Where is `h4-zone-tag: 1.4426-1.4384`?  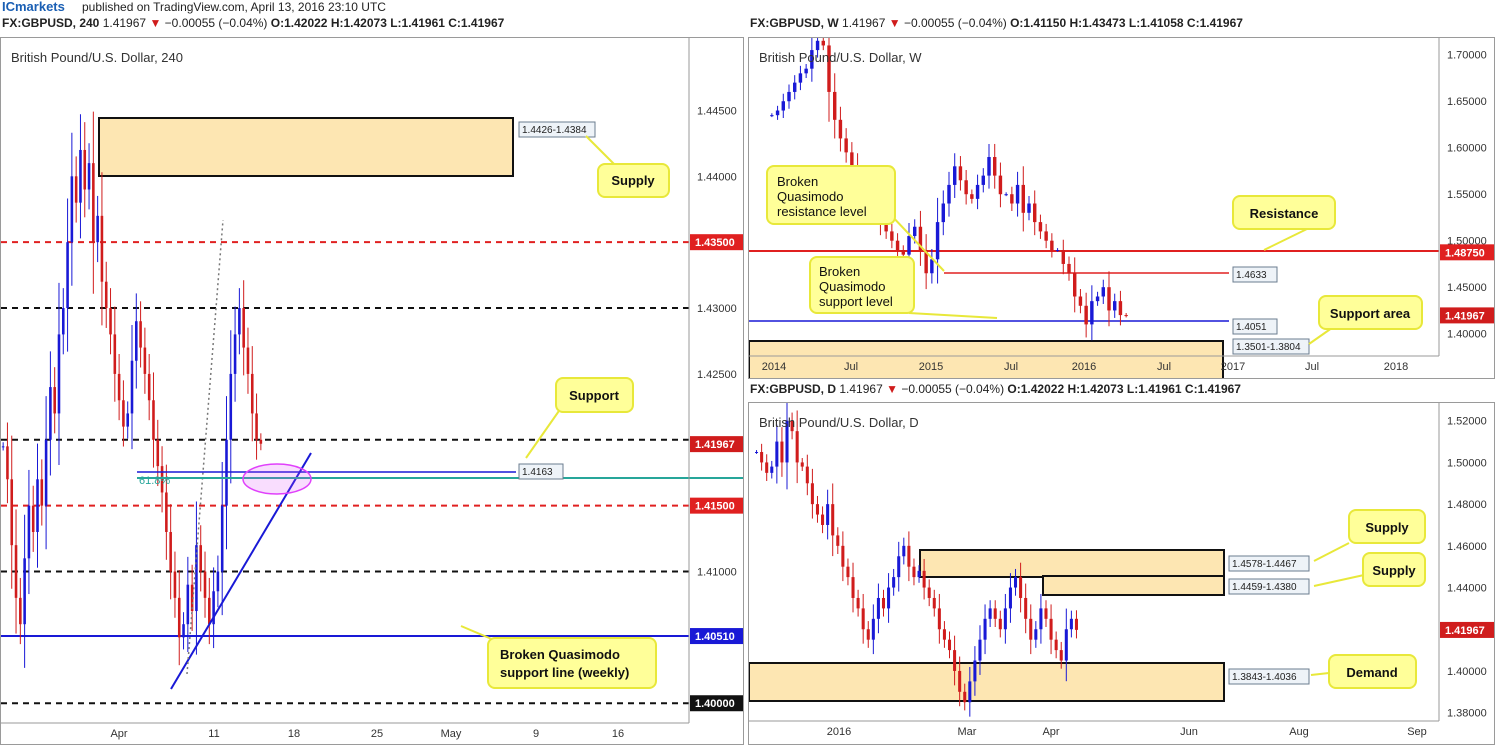
h4-zone-tag: 1.4426-1.4384 is located at coordinates (554, 130).